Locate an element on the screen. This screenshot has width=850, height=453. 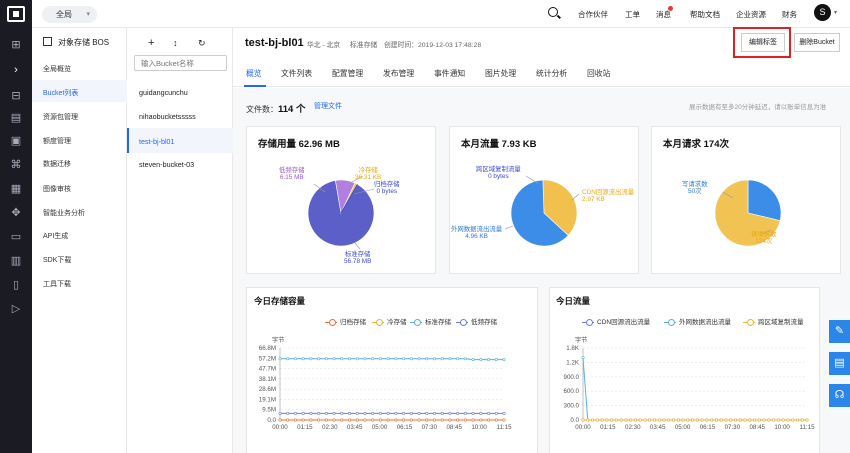
legend-cold: 冷存储 is located at coordinates (389, 321).